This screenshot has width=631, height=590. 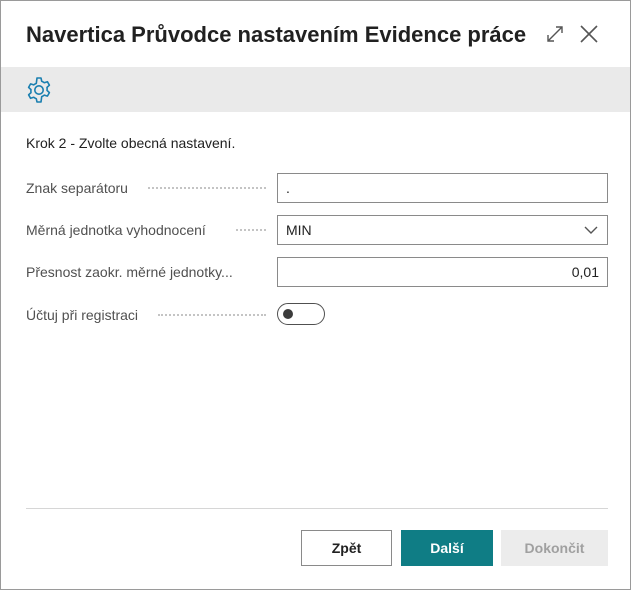 I want to click on post-on-registration-label: Účtuj při registraci, so click(x=82, y=315).